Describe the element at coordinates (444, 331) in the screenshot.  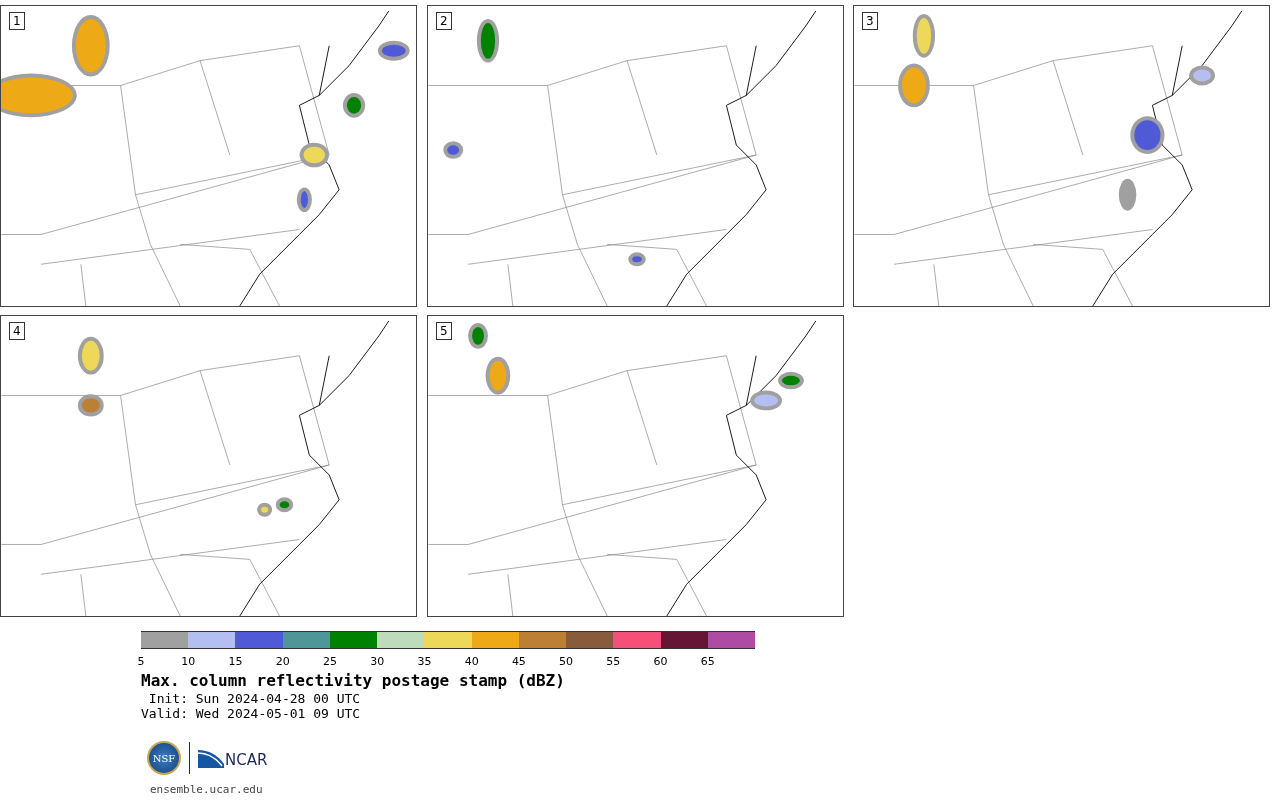
I see `panel-number: 5` at that location.